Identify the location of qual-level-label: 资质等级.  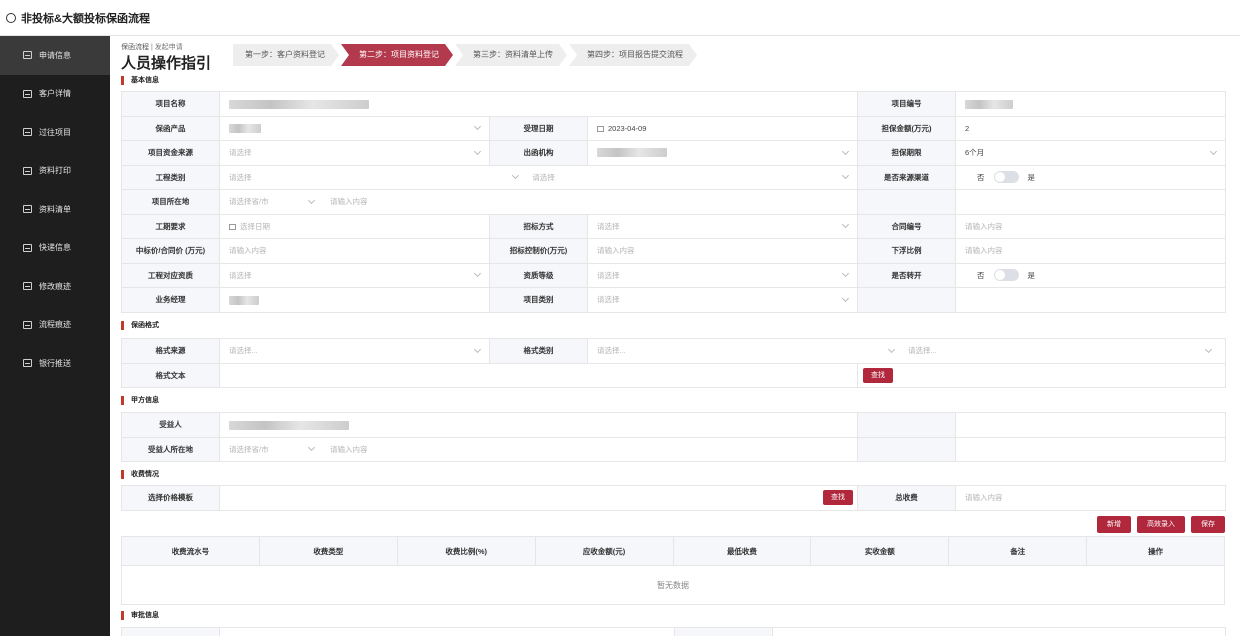
(538, 275).